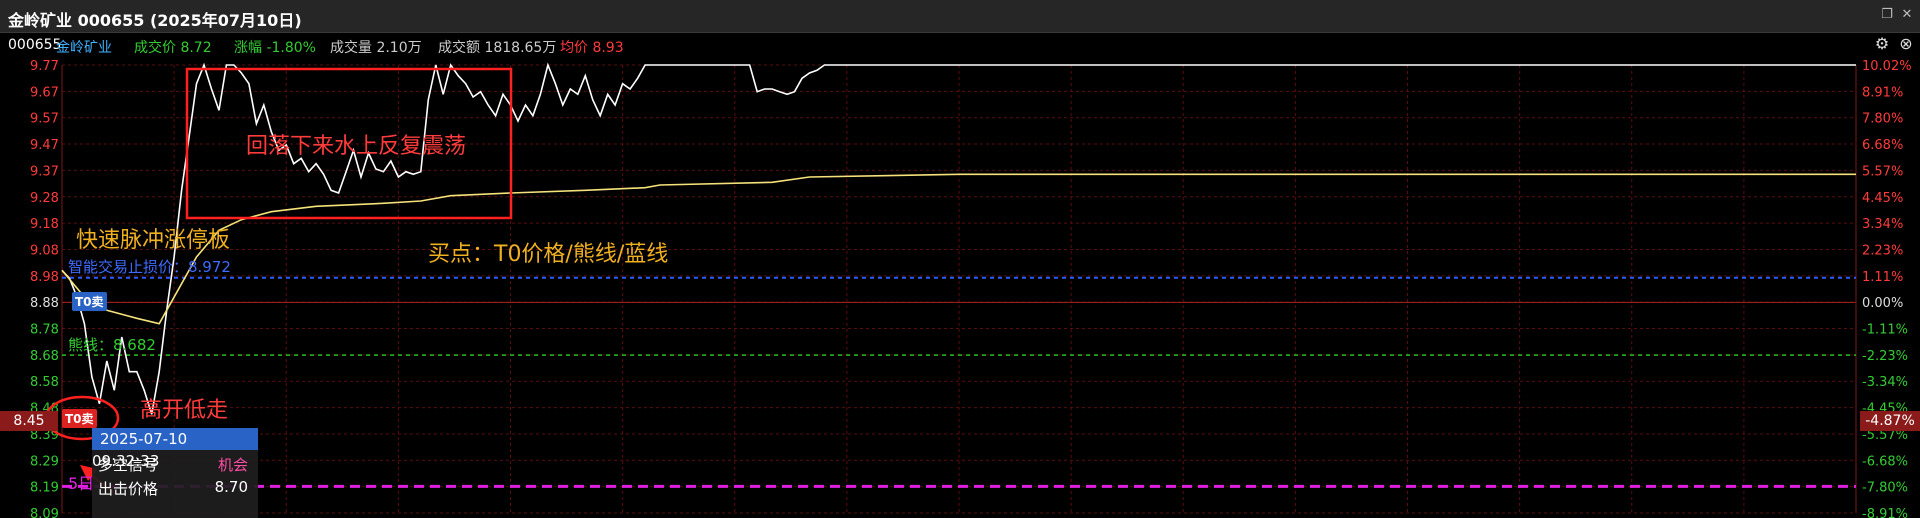  Describe the element at coordinates (1885, 461) in the screenshot. I see `y-tick-right: -6.68%` at that location.